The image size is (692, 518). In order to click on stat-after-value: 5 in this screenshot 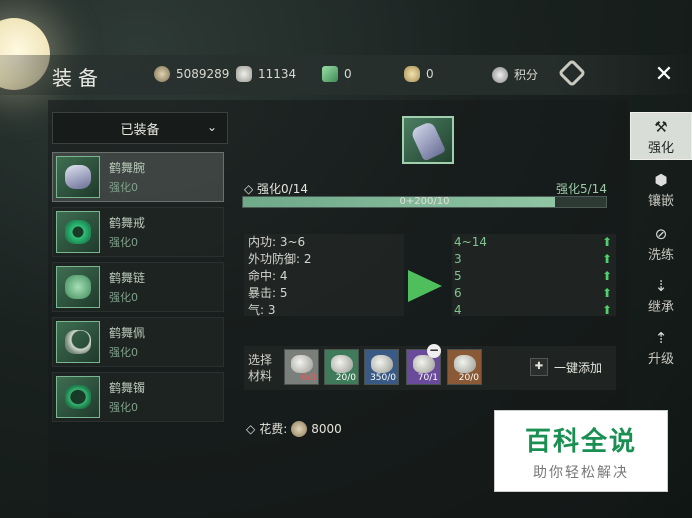, I will do `click(458, 276)`.